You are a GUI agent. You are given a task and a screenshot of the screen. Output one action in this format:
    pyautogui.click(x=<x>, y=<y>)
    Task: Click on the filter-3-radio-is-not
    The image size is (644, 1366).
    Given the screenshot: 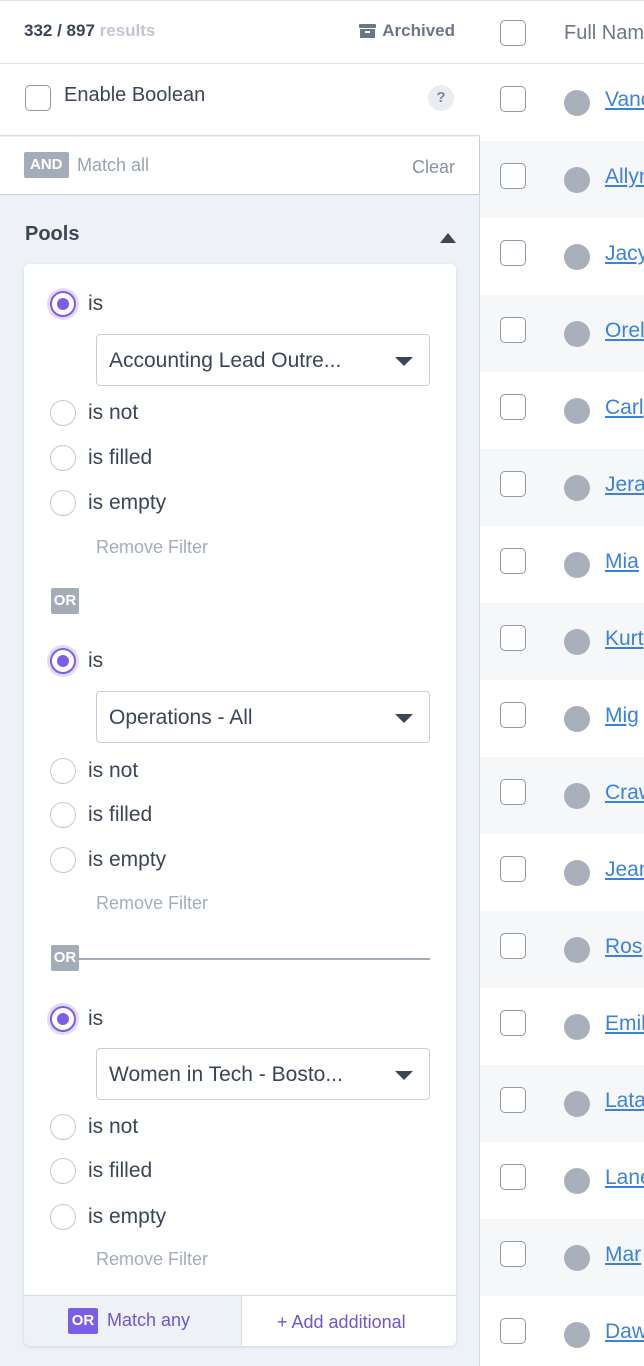 What is the action you would take?
    pyautogui.click(x=63, y=1127)
    